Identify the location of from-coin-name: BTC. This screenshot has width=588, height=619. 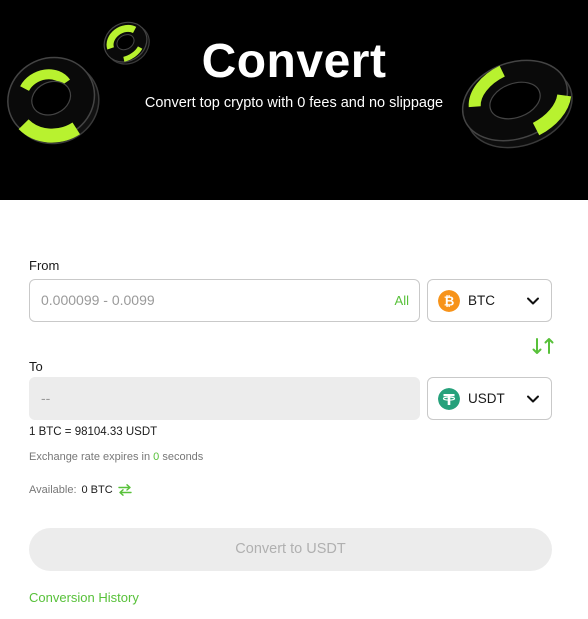
(481, 300).